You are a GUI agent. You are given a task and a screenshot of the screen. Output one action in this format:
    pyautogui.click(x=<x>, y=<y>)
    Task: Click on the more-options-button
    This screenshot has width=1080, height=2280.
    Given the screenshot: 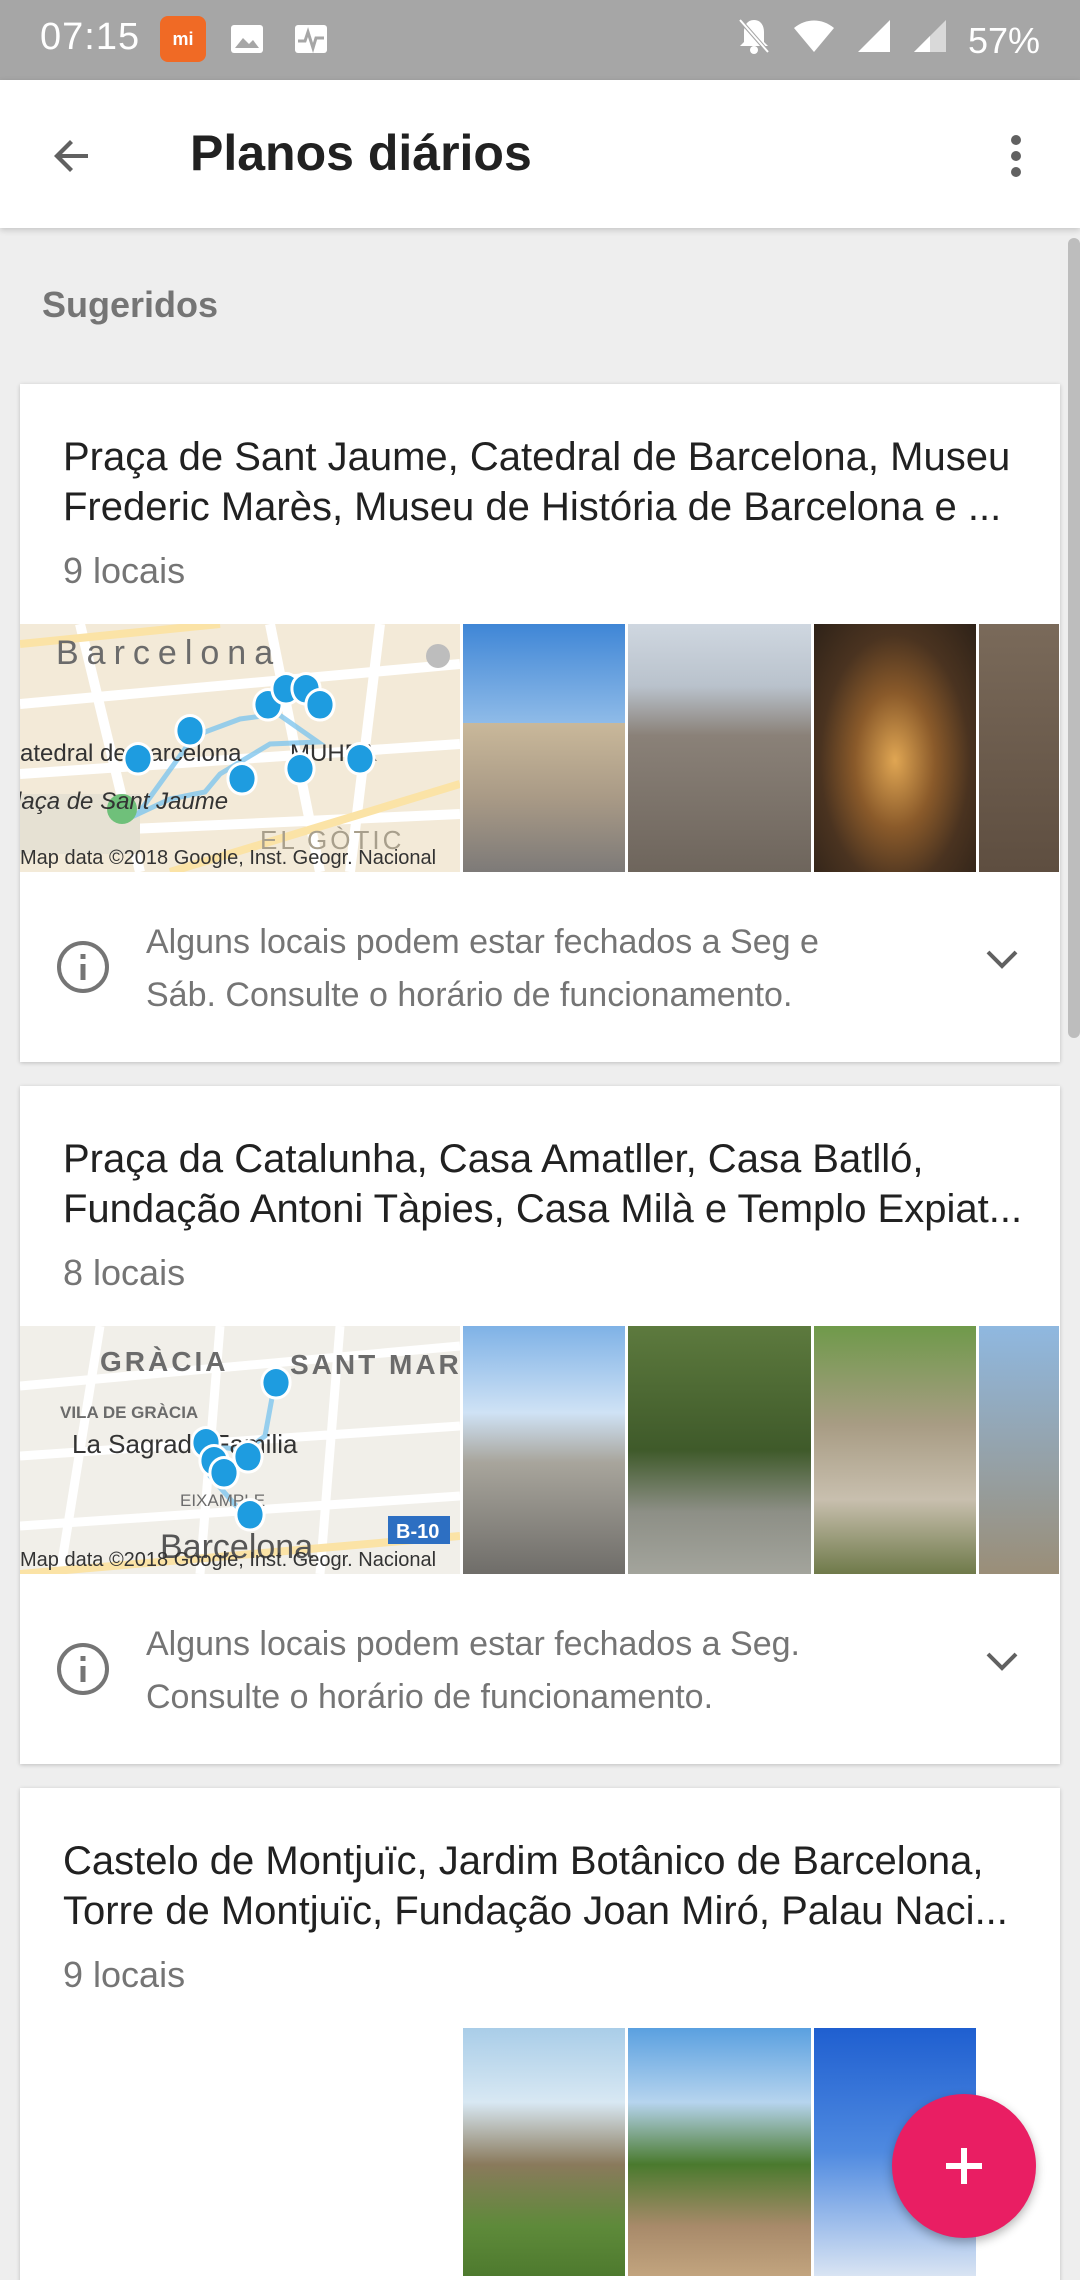 What is the action you would take?
    pyautogui.click(x=1016, y=156)
    